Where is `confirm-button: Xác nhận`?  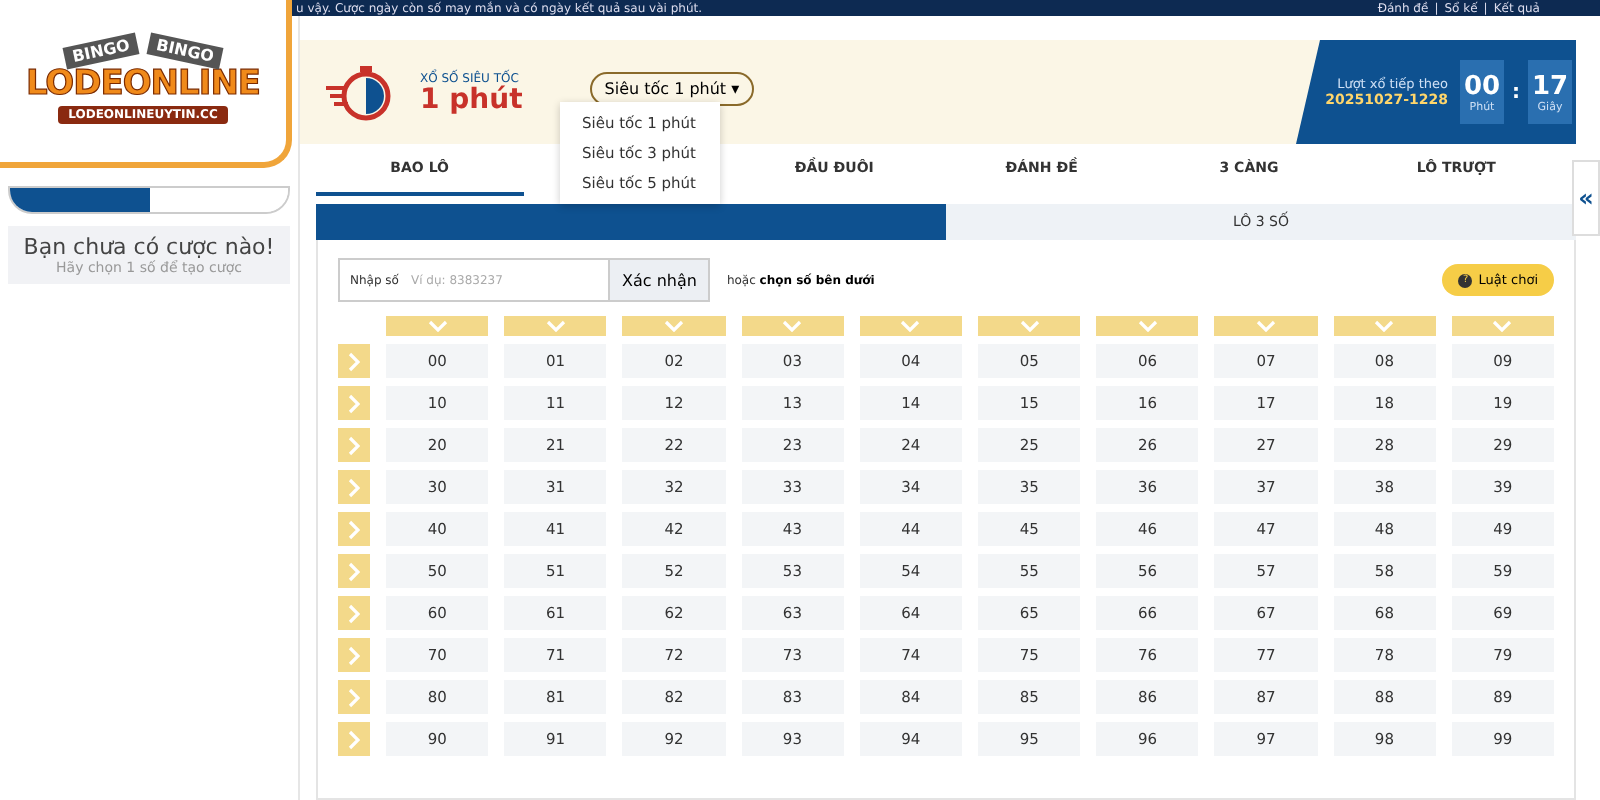 confirm-button: Xác nhận is located at coordinates (660, 280).